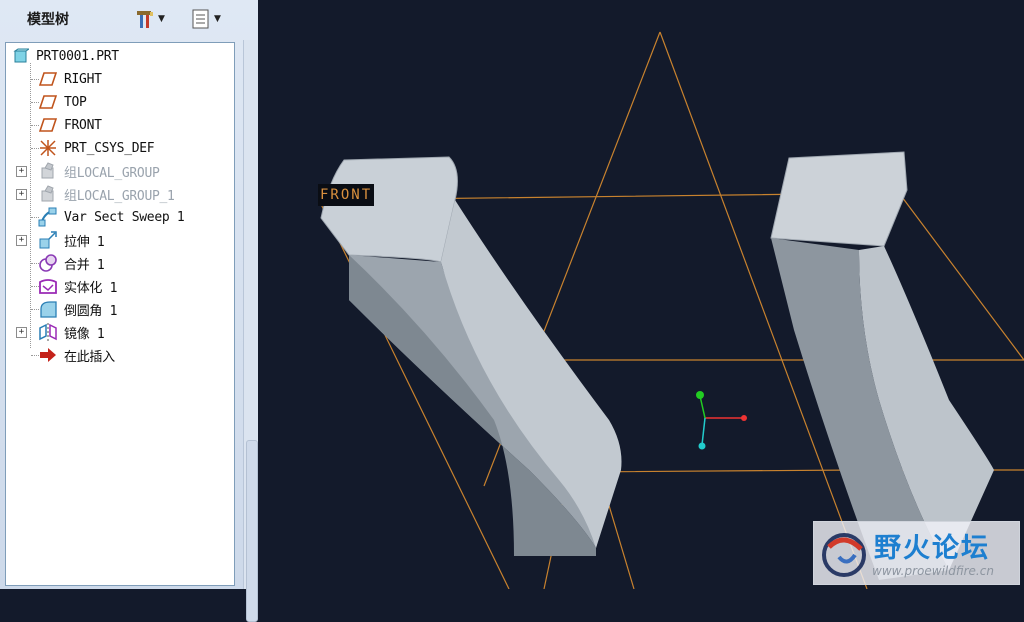  What do you see at coordinates (721, 420) in the screenshot?
I see `coordinate-triad` at bounding box center [721, 420].